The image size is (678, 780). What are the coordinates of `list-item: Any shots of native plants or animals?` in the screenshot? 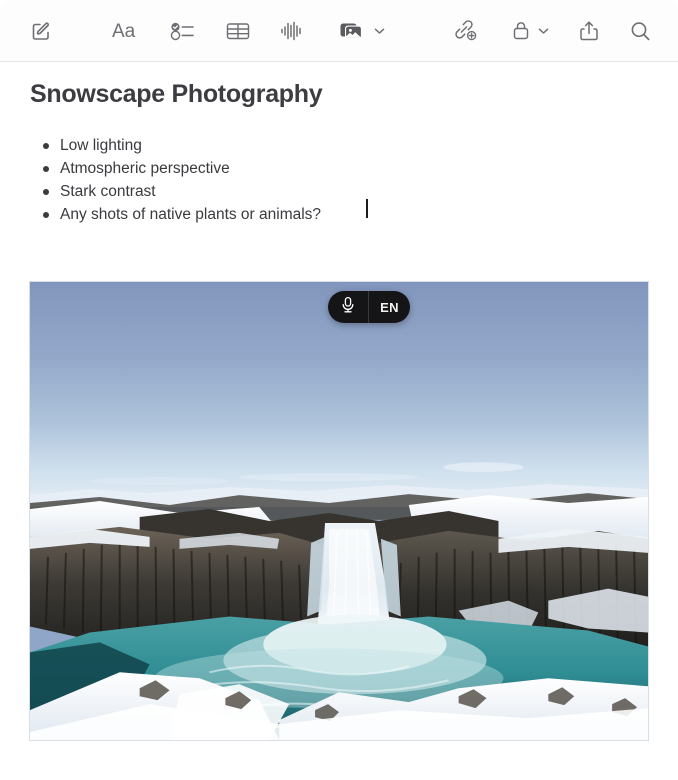 It's located at (310, 214).